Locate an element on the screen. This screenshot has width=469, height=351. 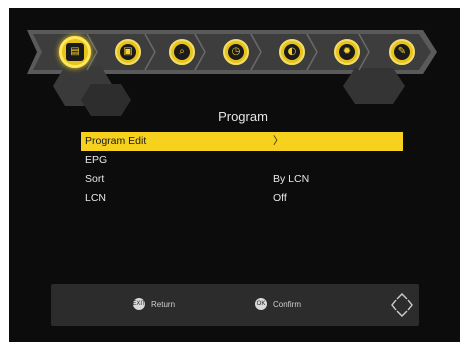
menu-item-lcn: LCN Off is located at coordinates (242, 198).